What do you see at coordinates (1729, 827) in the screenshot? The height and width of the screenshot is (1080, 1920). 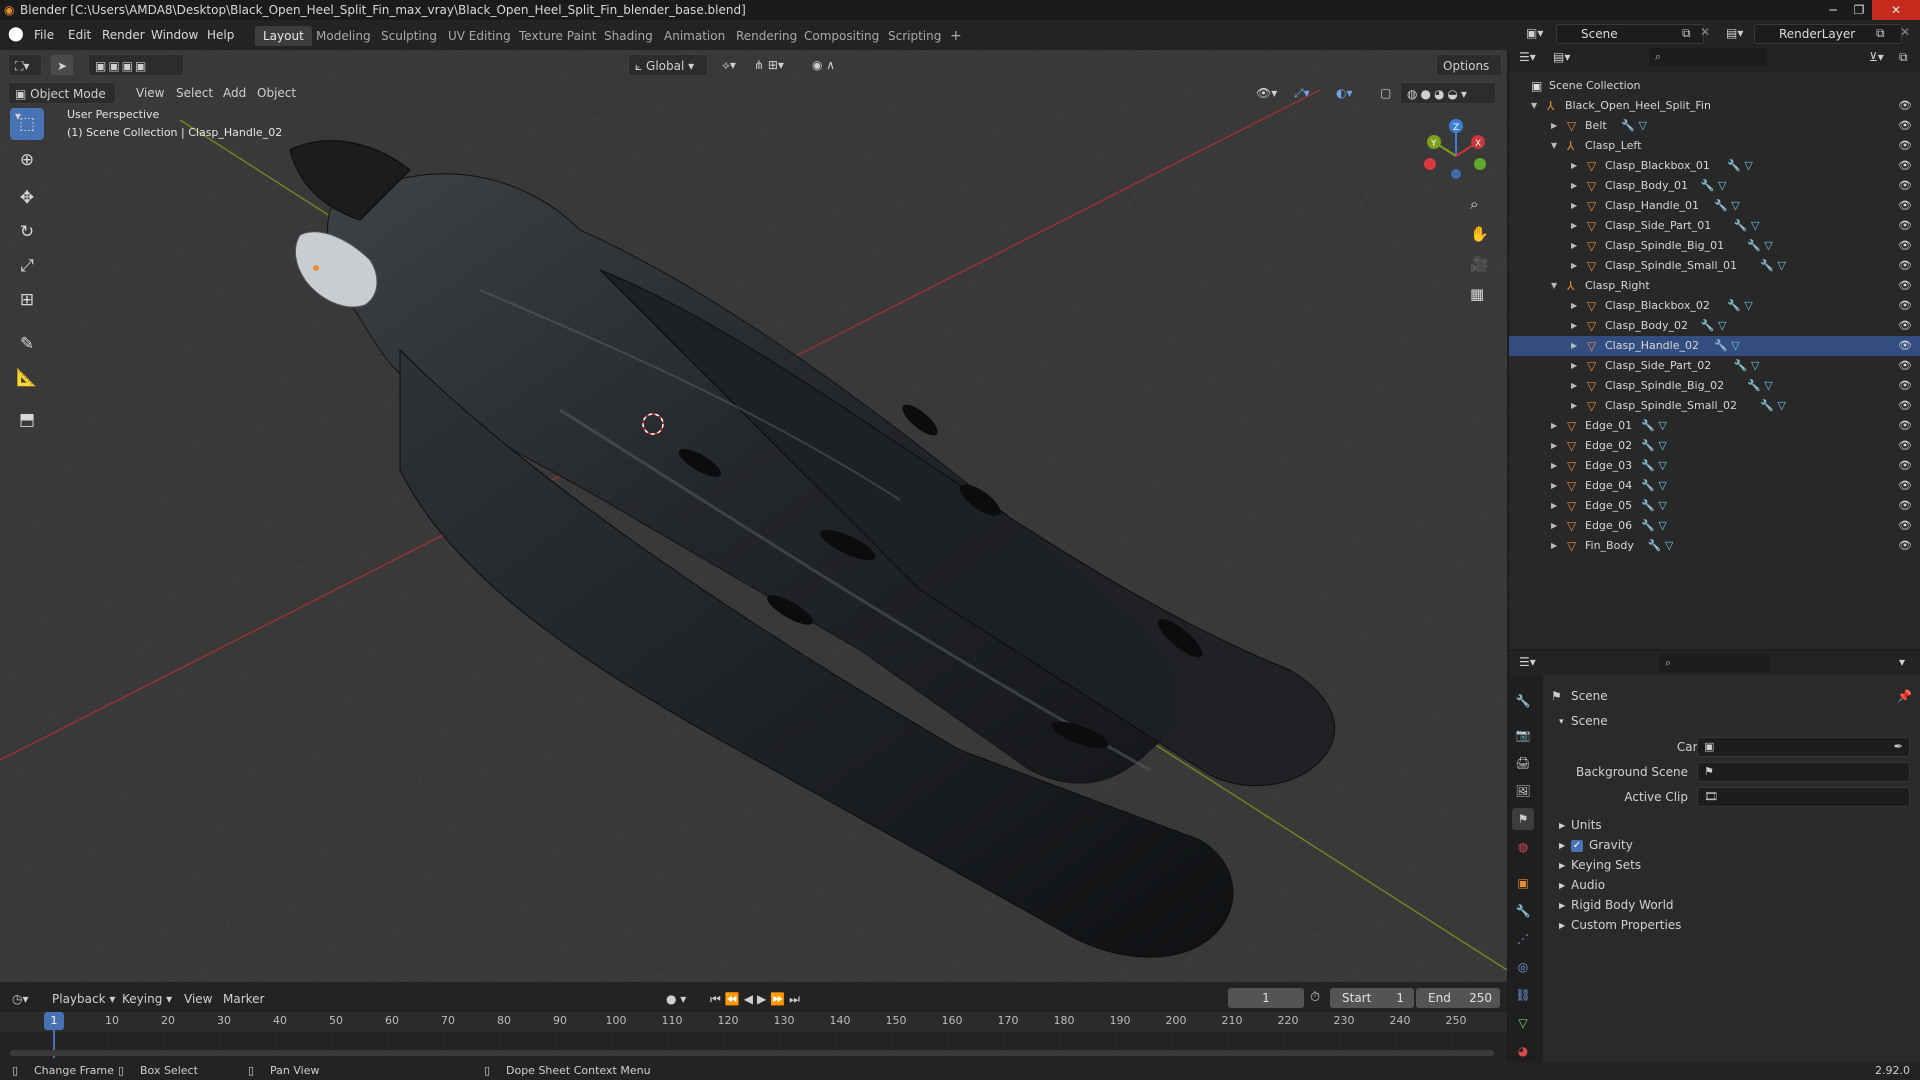 I see `subpanel-row: ▶ Units` at bounding box center [1729, 827].